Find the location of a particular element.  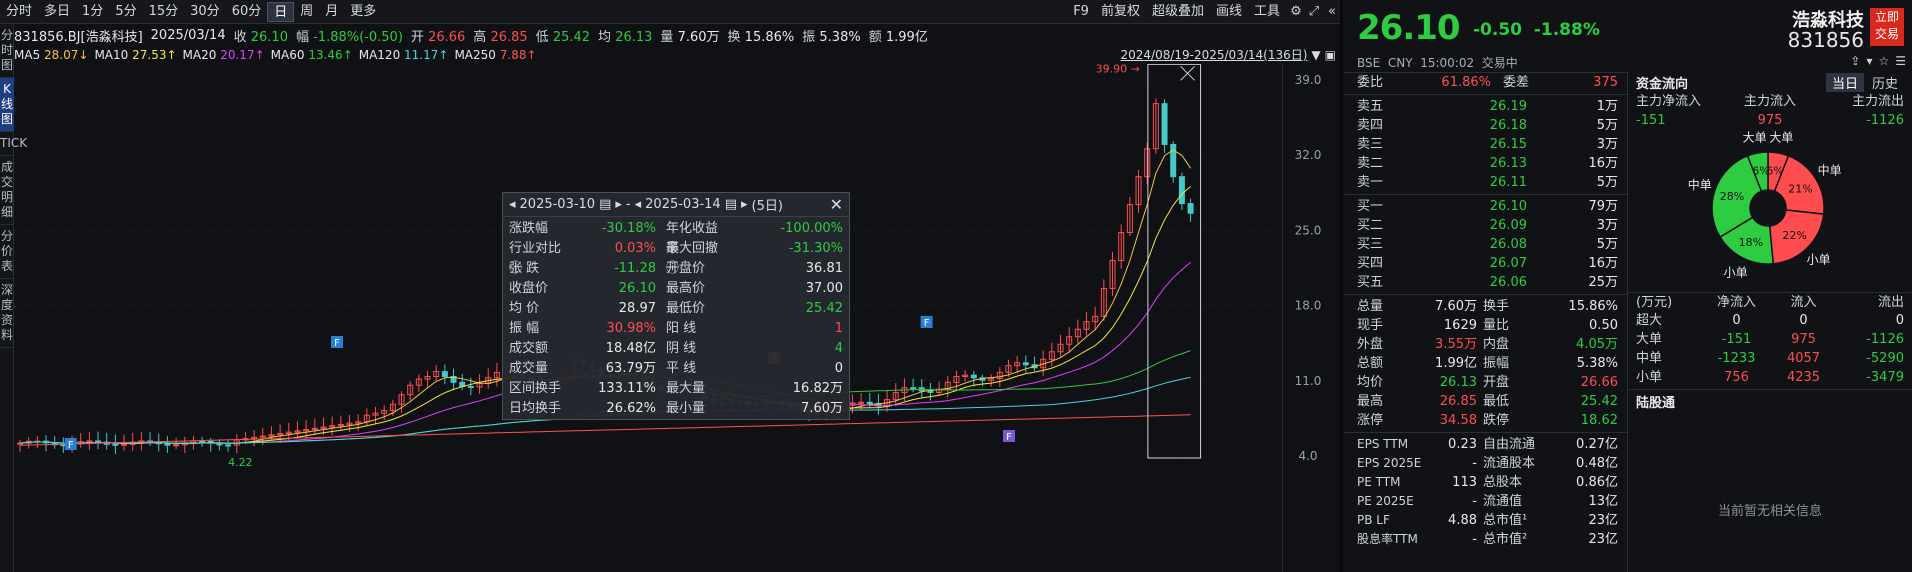

flow-row: 小单 756 4235 -3479 is located at coordinates (1770, 377).